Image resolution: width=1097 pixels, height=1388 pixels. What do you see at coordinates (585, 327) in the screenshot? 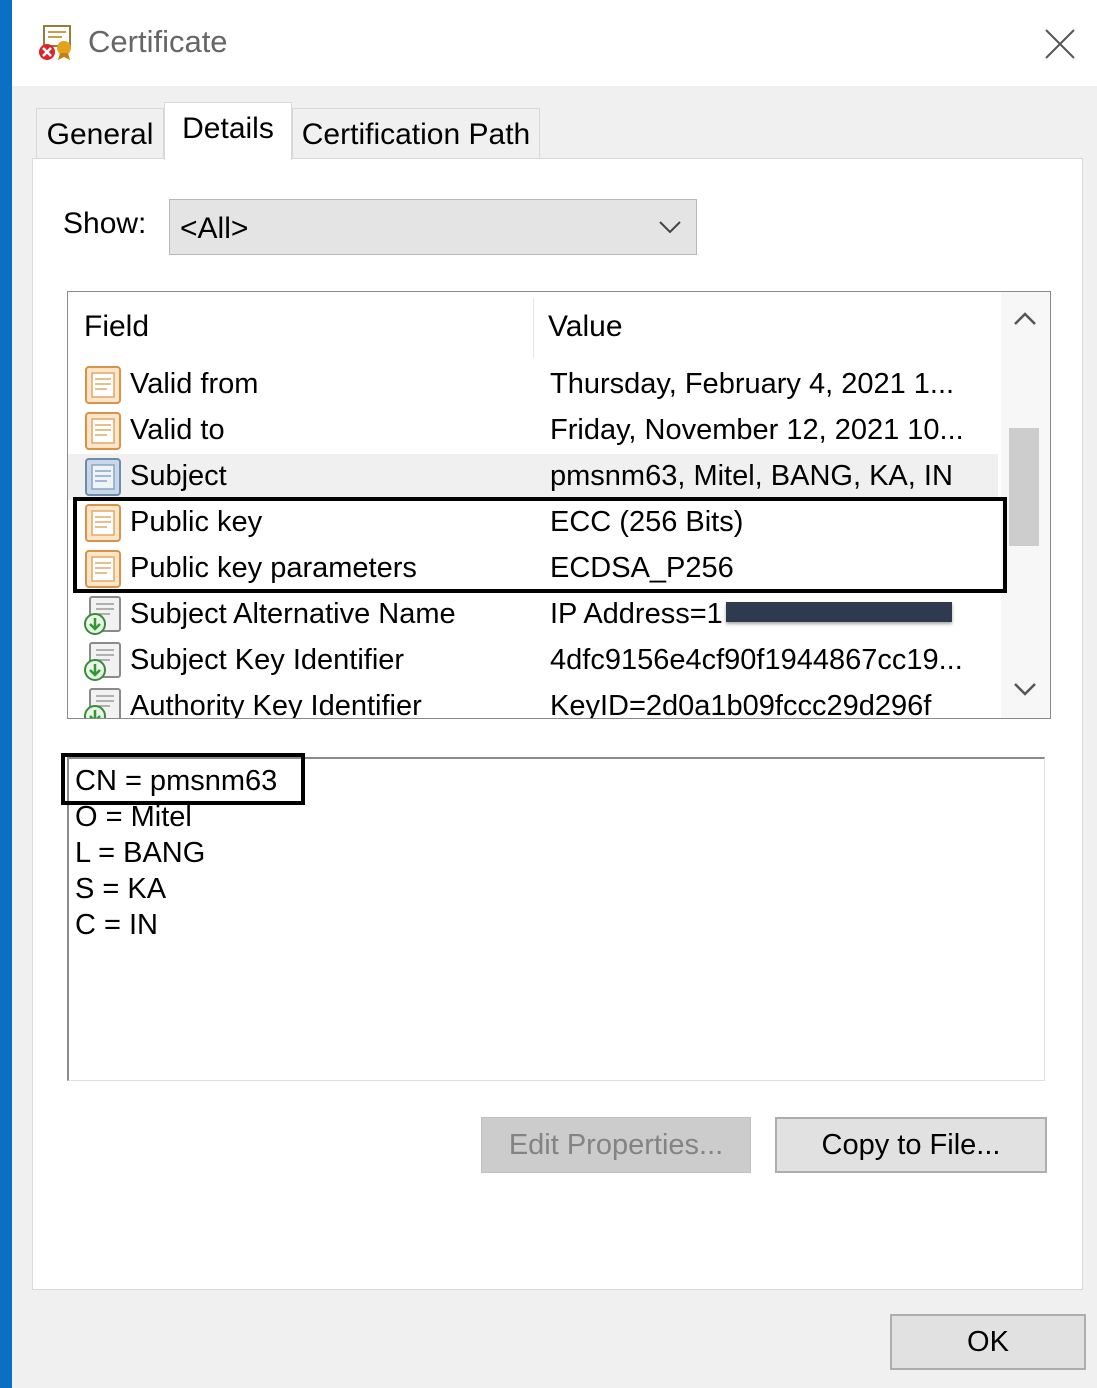
I see `column-header-value: Value` at bounding box center [585, 327].